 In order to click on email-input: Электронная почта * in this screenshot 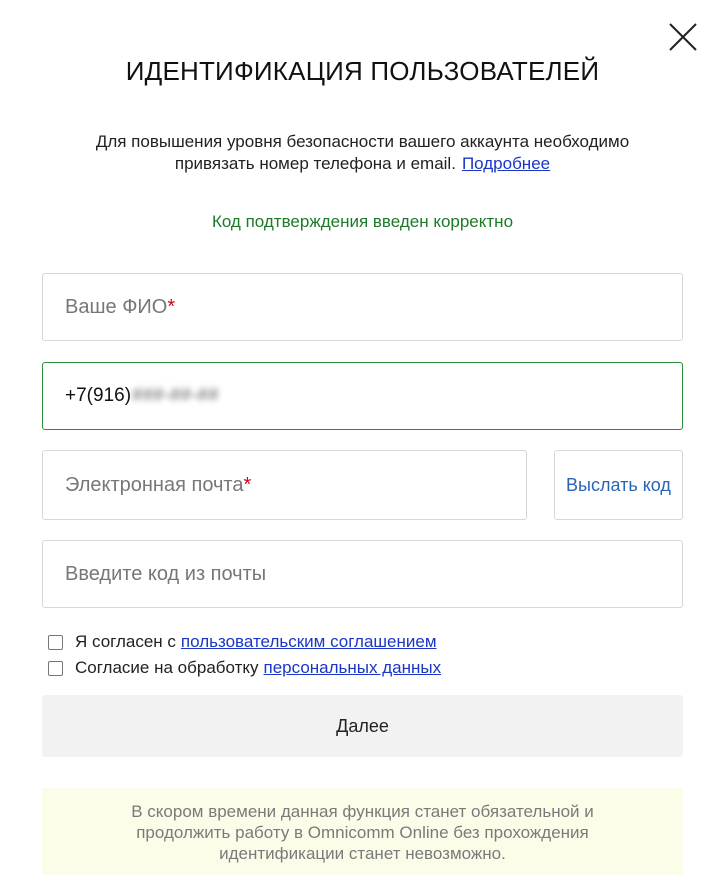, I will do `click(284, 485)`.